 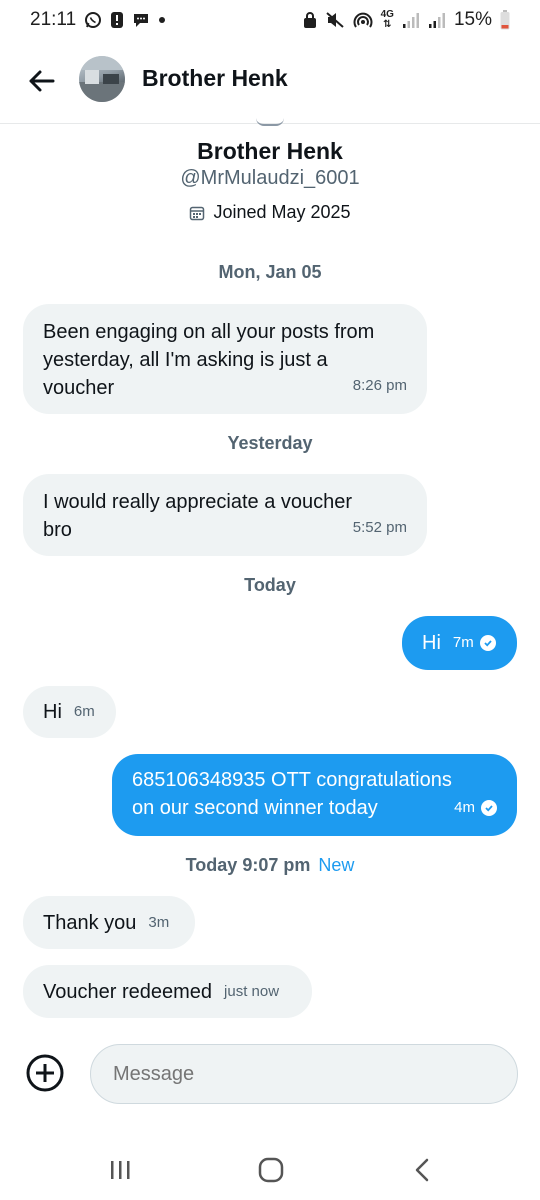 I want to click on message-time: 5:52 pm, so click(x=379, y=527).